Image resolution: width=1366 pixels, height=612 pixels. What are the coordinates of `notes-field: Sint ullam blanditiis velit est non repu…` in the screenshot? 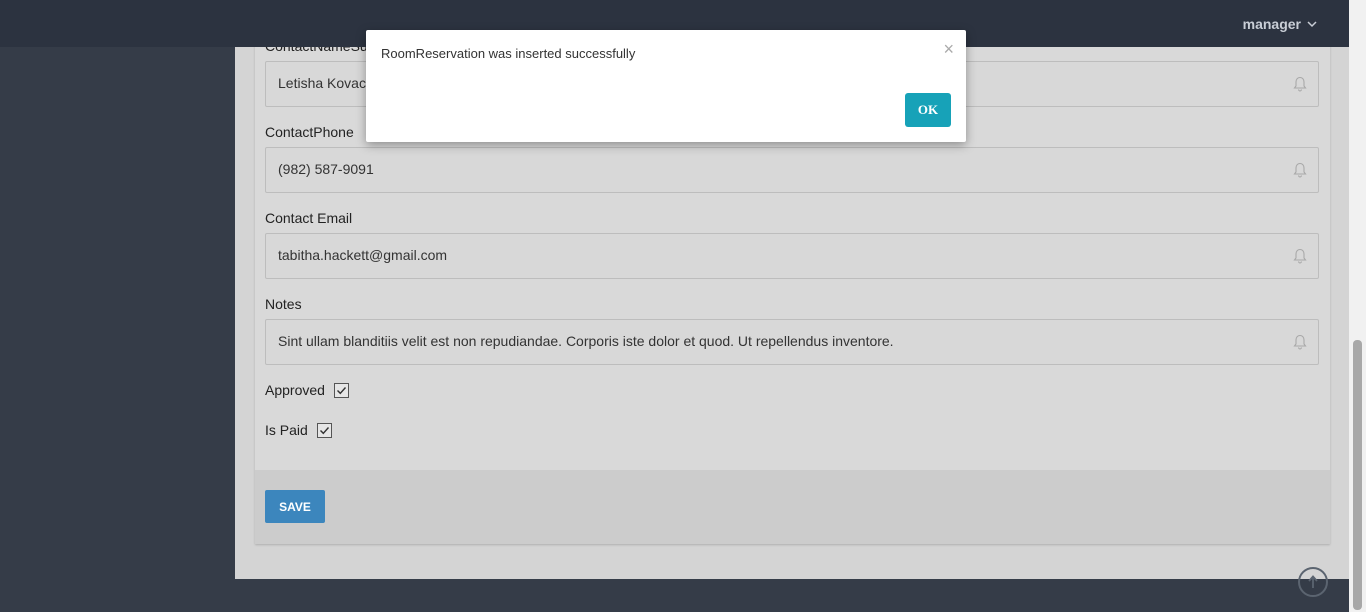 It's located at (792, 342).